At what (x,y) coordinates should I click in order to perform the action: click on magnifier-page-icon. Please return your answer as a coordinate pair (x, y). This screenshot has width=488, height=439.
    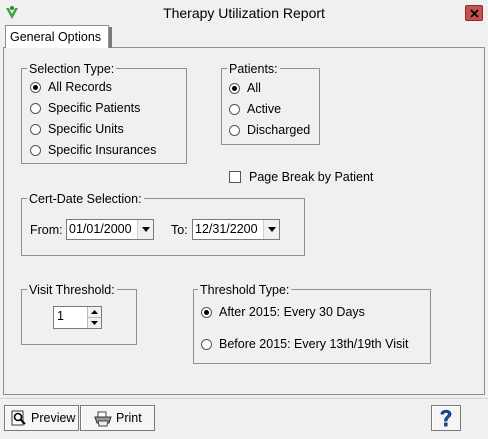
    Looking at the image, I should click on (18, 417).